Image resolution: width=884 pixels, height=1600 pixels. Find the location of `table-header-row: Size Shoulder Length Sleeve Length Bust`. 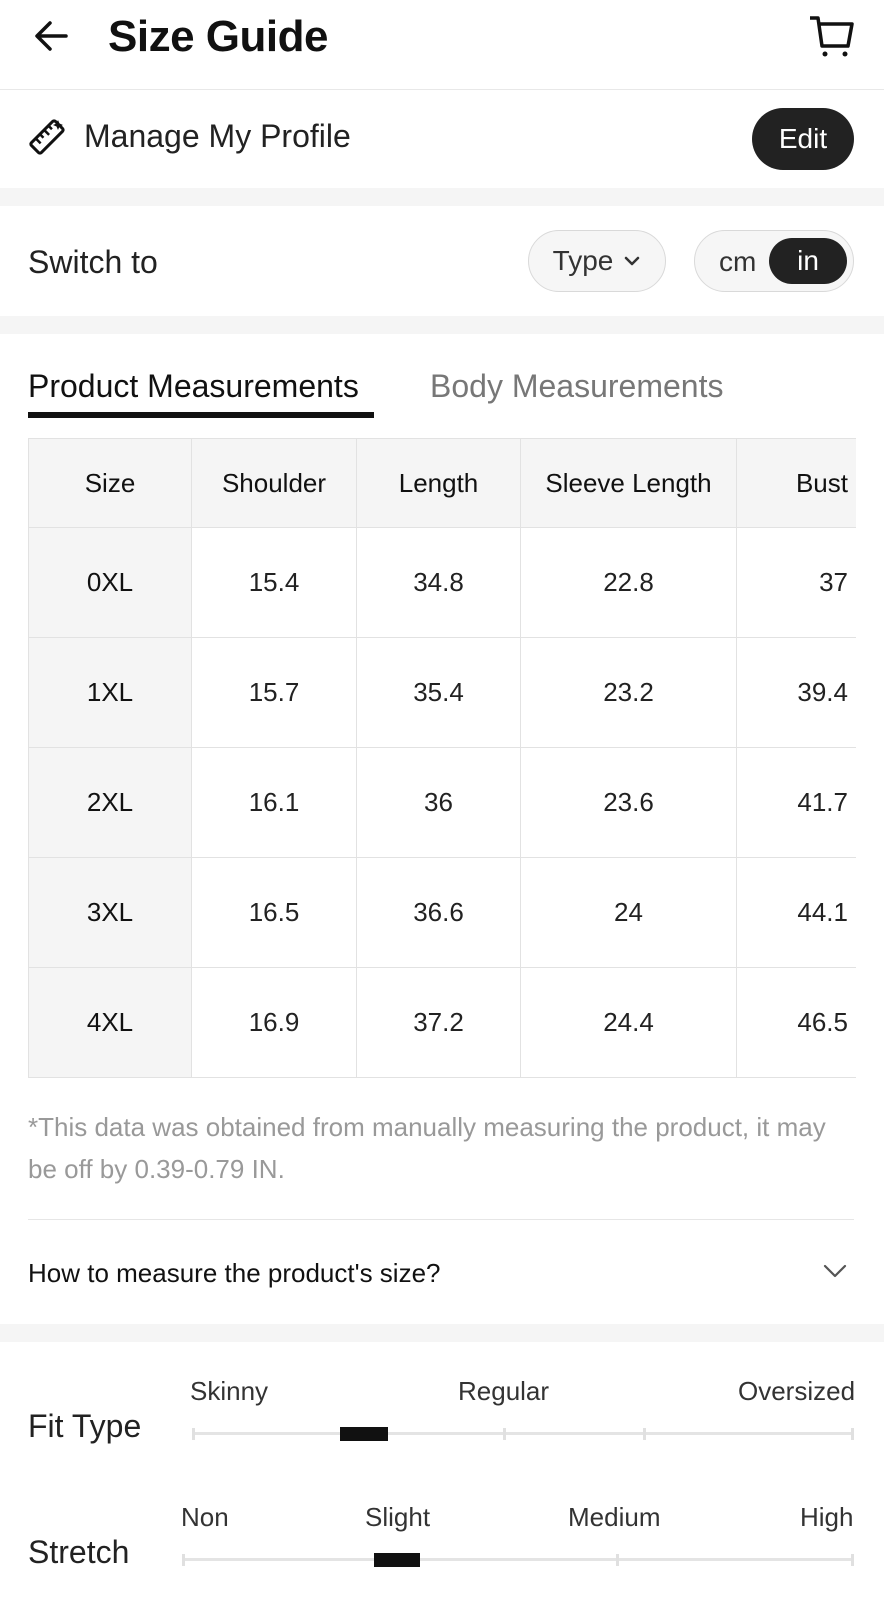

table-header-row: Size Shoulder Length Sleeve Length Bust is located at coordinates (442, 483).